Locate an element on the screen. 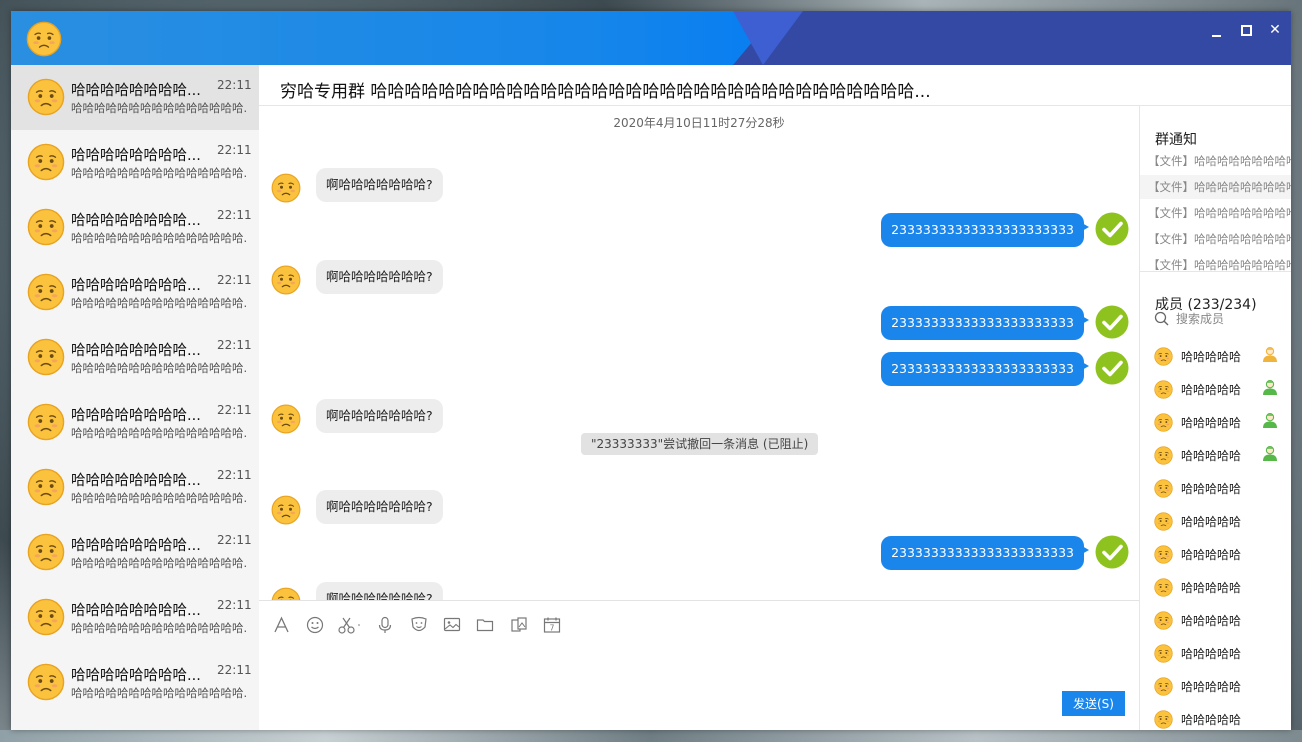 Image resolution: width=1302 pixels, height=742 pixels. emoji-icon is located at coordinates (315, 625).